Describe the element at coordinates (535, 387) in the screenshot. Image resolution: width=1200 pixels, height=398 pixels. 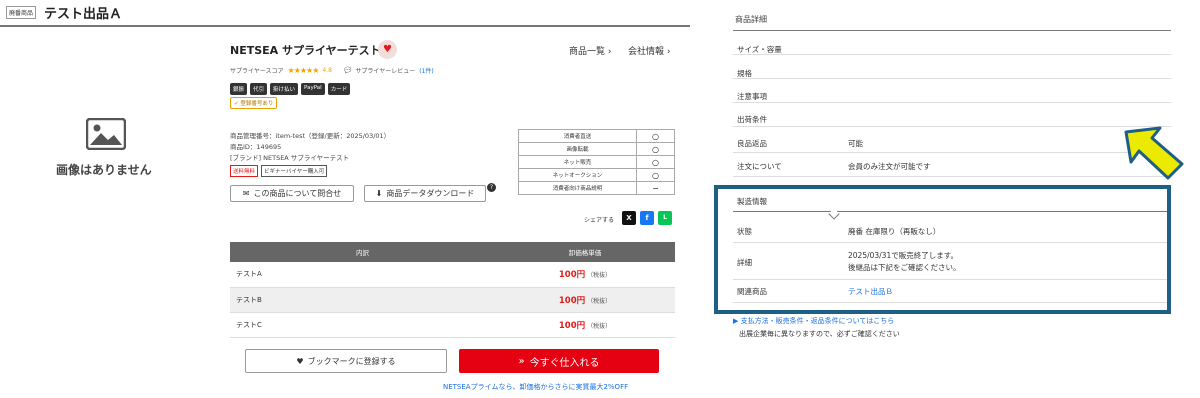
I see `prime-promo-link: NETSEAプライムなら、卸価格からさらに実質最大2%OFF` at that location.